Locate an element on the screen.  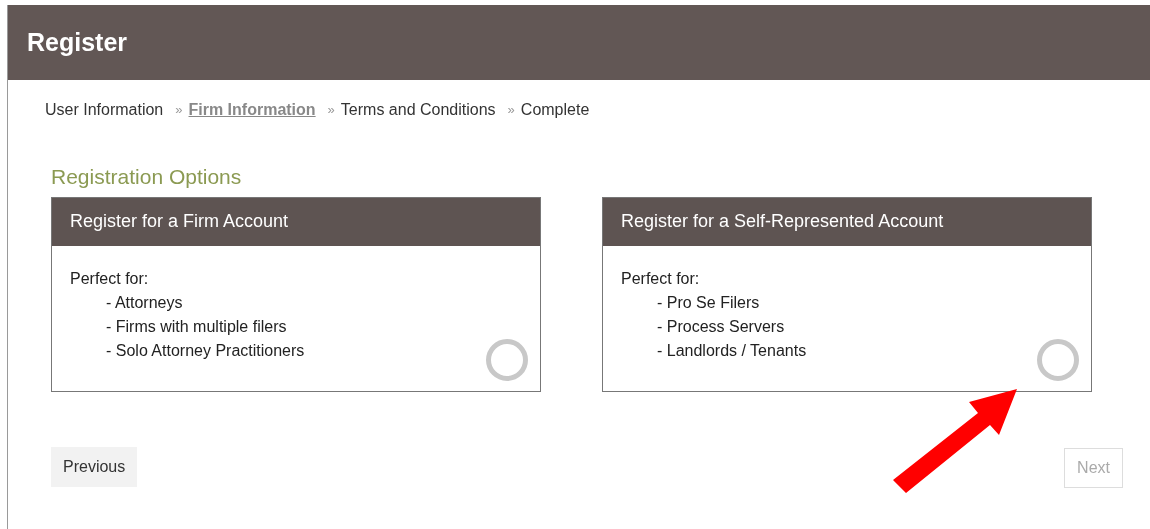
breadcrumb-step: Firm Information is located at coordinates (252, 110).